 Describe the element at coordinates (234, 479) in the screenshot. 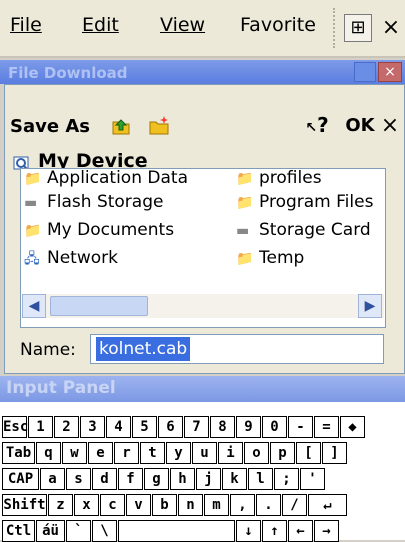

I see `key: k` at that location.